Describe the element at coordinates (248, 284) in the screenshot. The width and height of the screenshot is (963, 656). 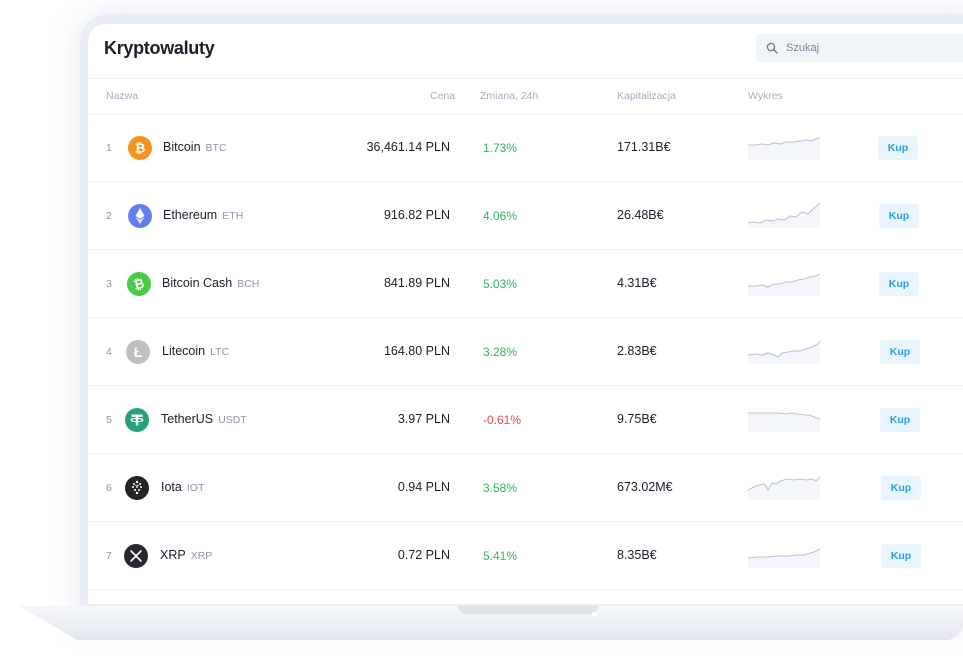
I see `coin-symbol: BCH` at that location.